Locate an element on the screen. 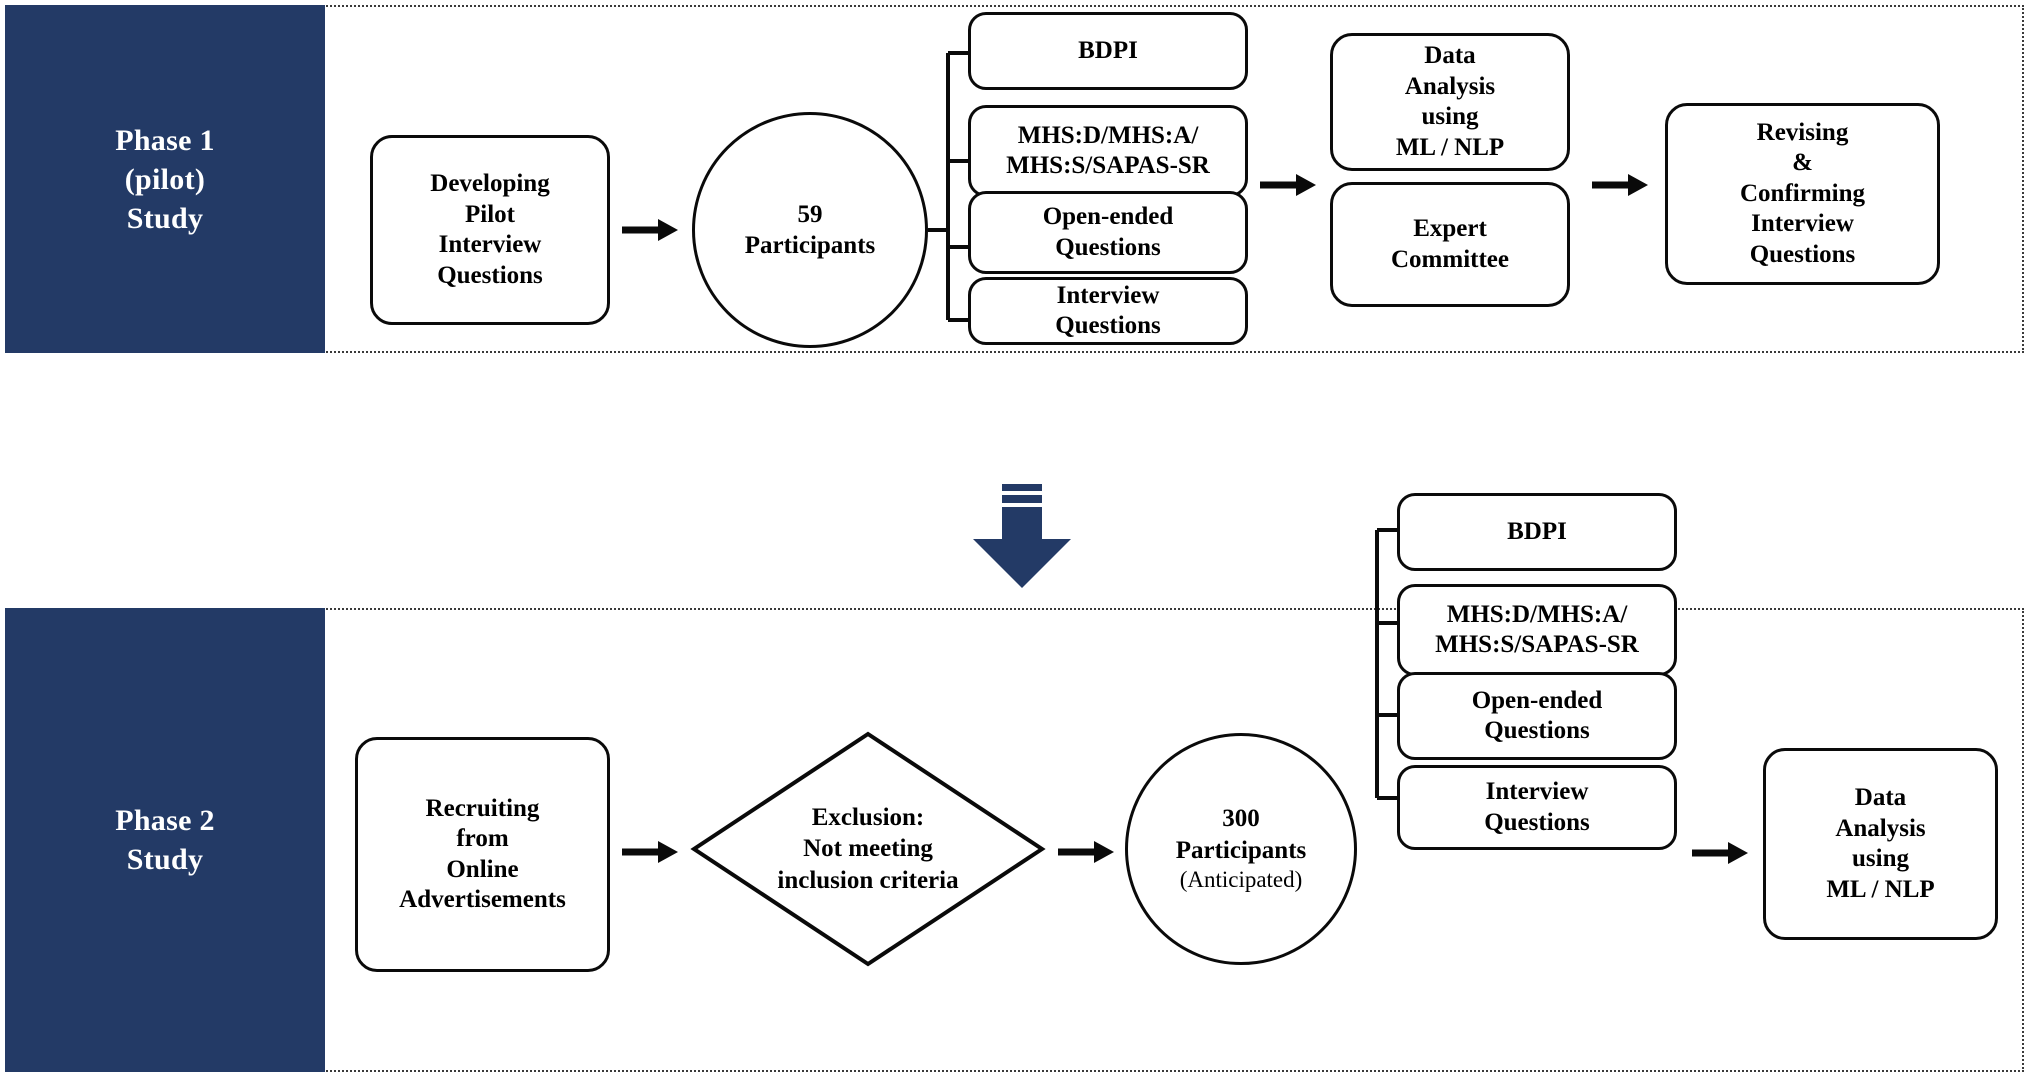 This screenshot has width=2032, height=1079. phase2-exclusion-diamond-shape is located at coordinates (868, 849).